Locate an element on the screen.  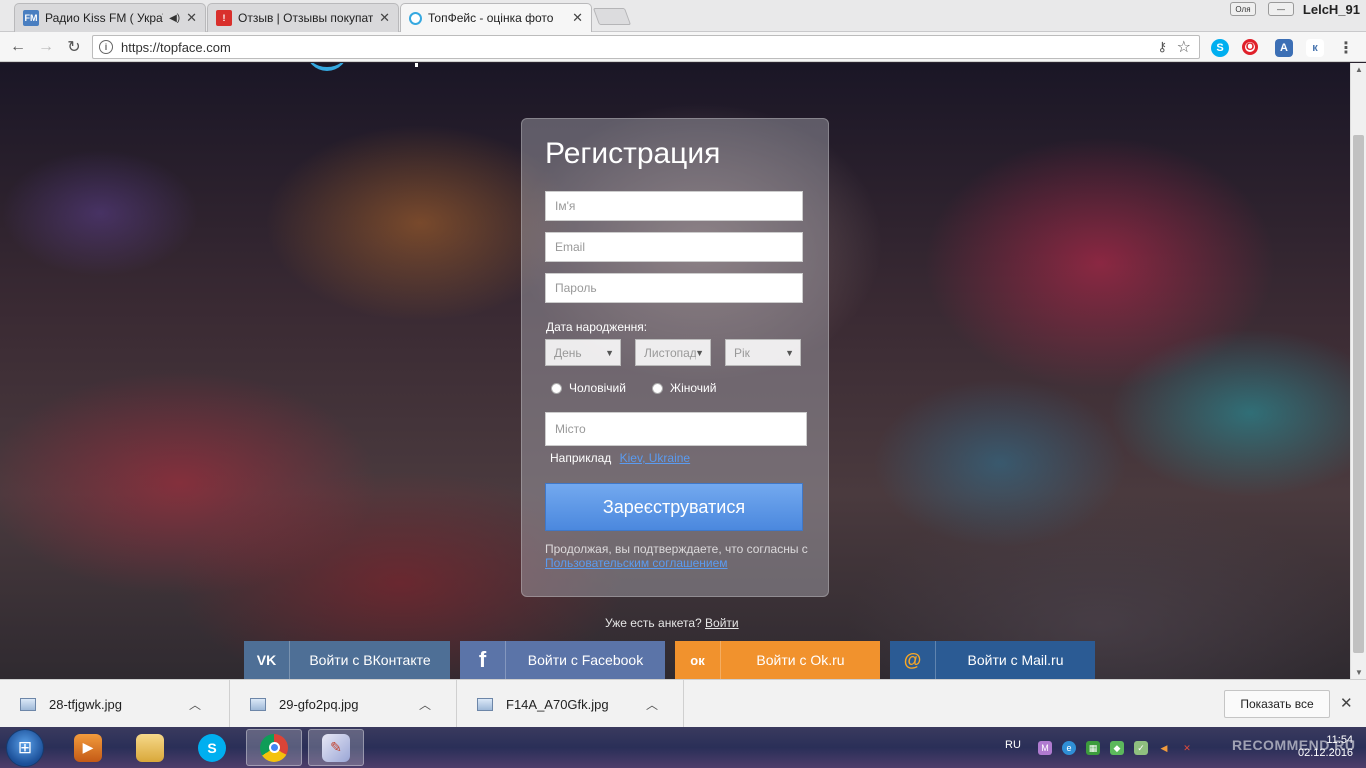
reload-icon: ↻ is located at coordinates (74, 47).